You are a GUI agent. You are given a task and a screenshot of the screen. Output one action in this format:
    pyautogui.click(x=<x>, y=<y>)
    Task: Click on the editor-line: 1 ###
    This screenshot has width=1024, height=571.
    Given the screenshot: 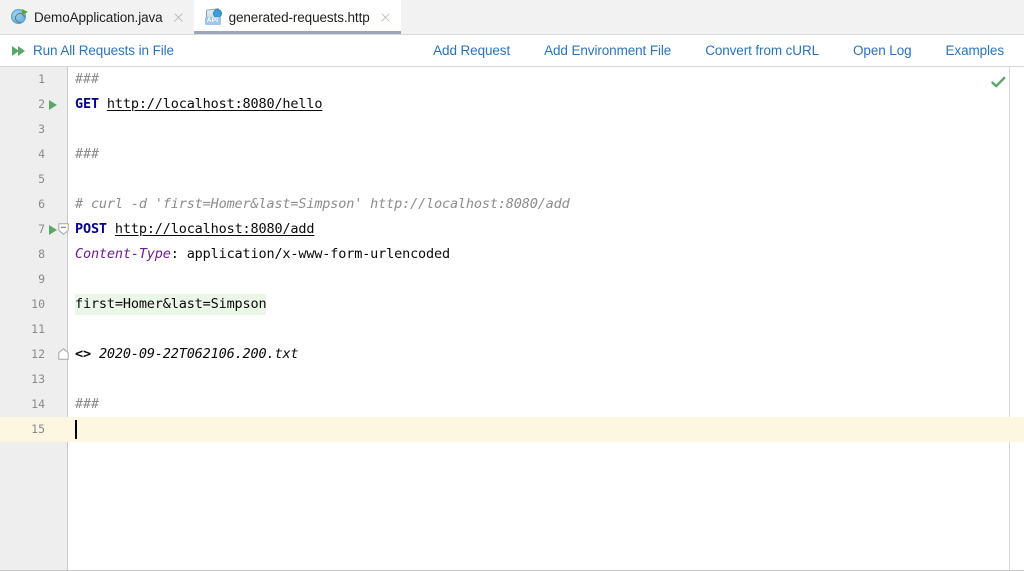 What is the action you would take?
    pyautogui.click(x=512, y=79)
    